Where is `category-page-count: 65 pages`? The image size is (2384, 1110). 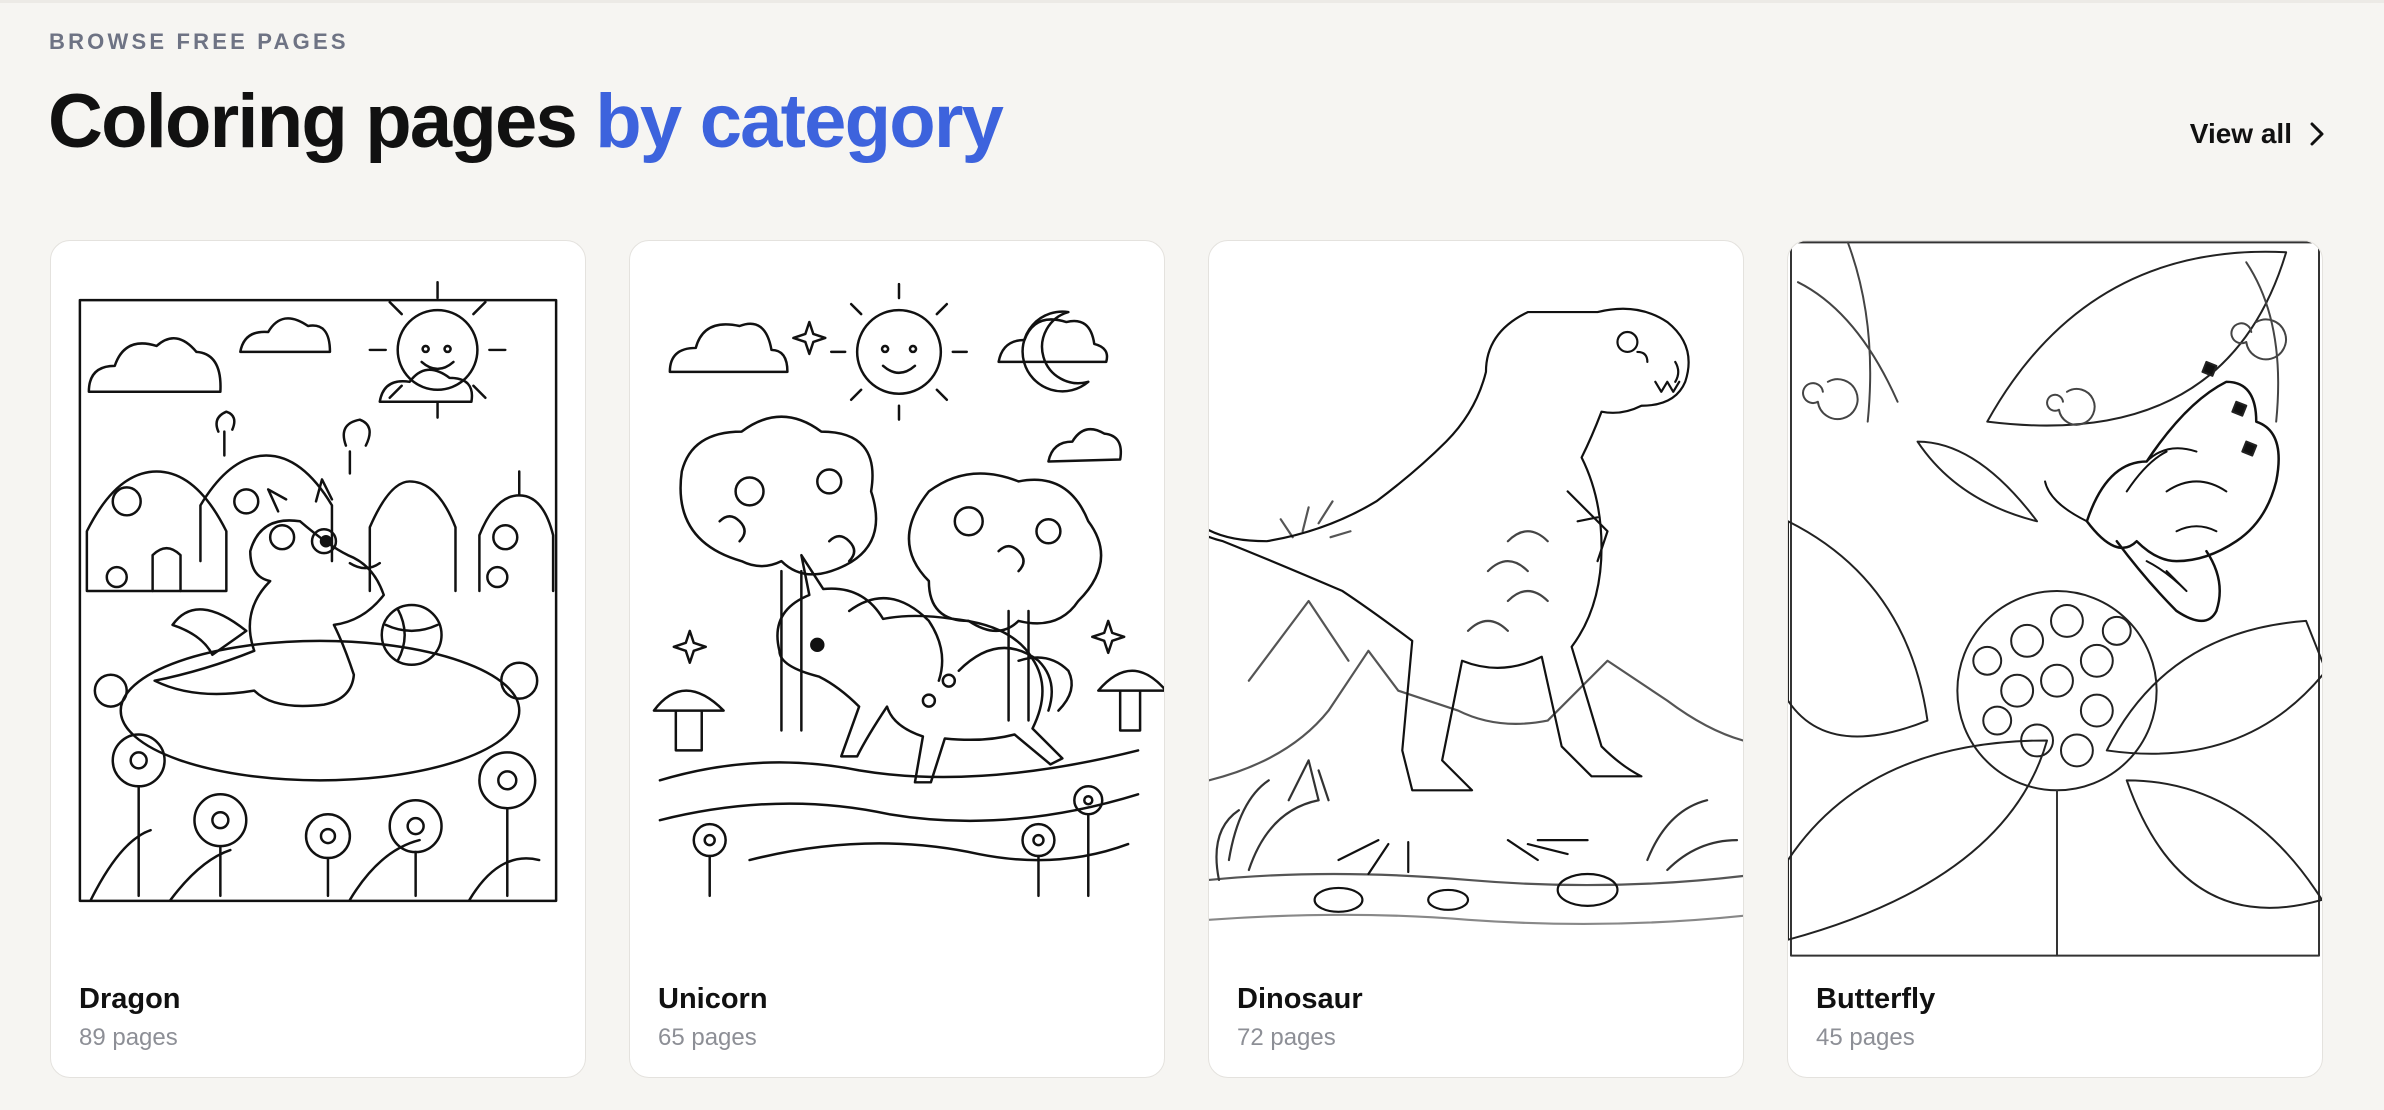
category-page-count: 65 pages is located at coordinates (707, 1037).